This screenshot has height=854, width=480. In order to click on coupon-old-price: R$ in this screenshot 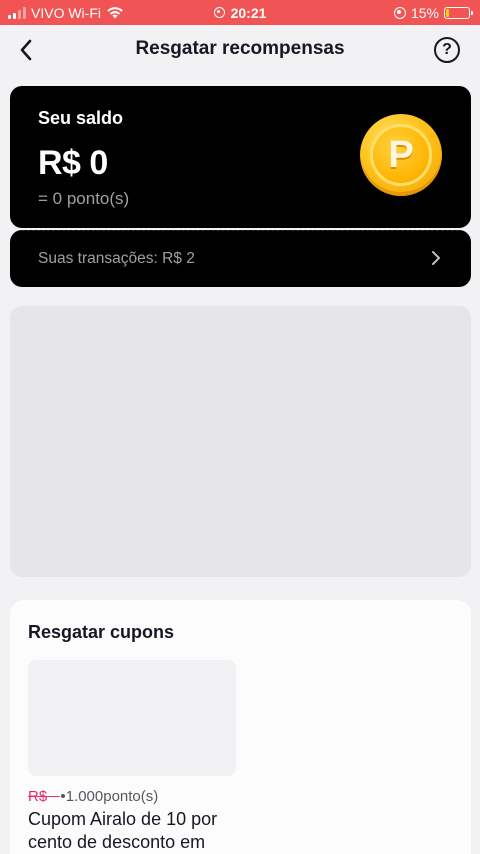, I will do `click(38, 796)`.